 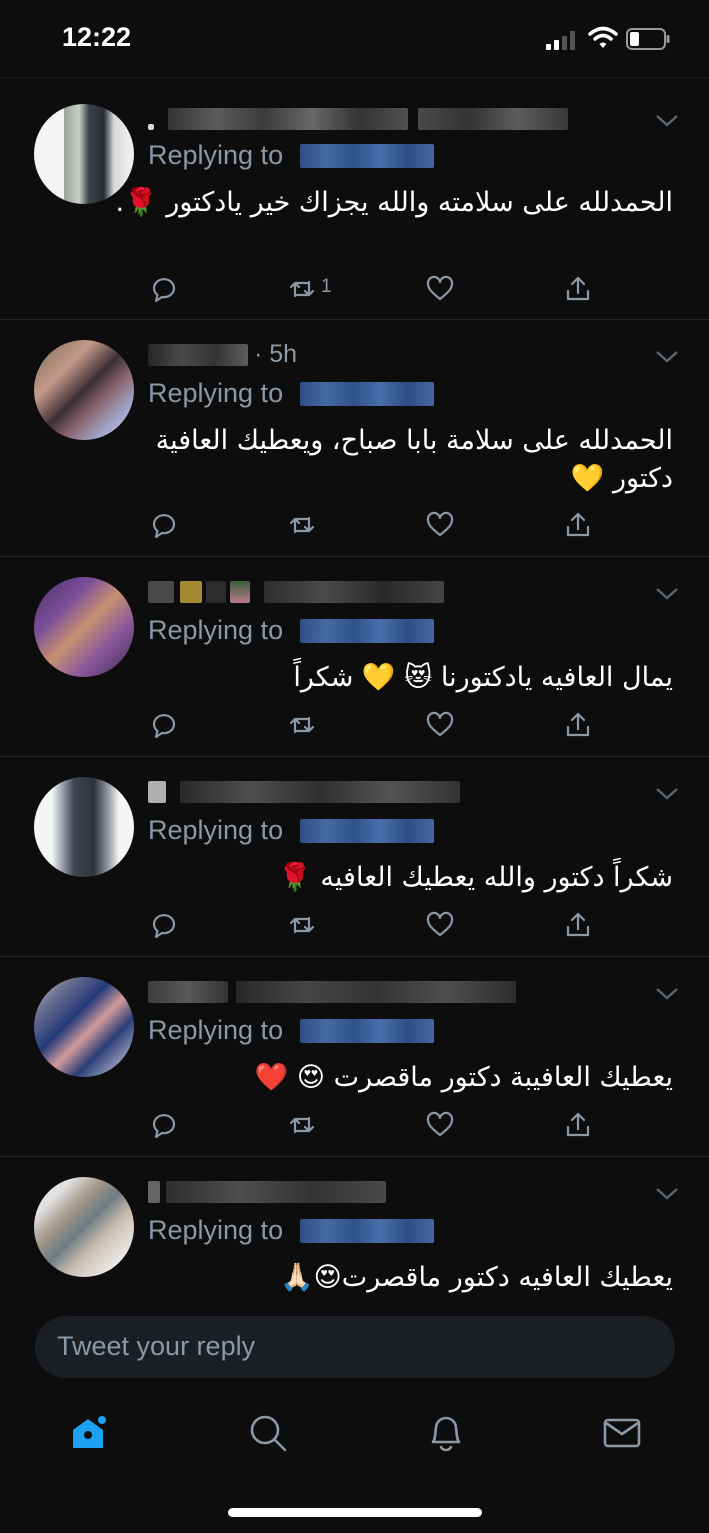 What do you see at coordinates (355, 1347) in the screenshot?
I see `tweet-reply-input: Tweet your reply` at bounding box center [355, 1347].